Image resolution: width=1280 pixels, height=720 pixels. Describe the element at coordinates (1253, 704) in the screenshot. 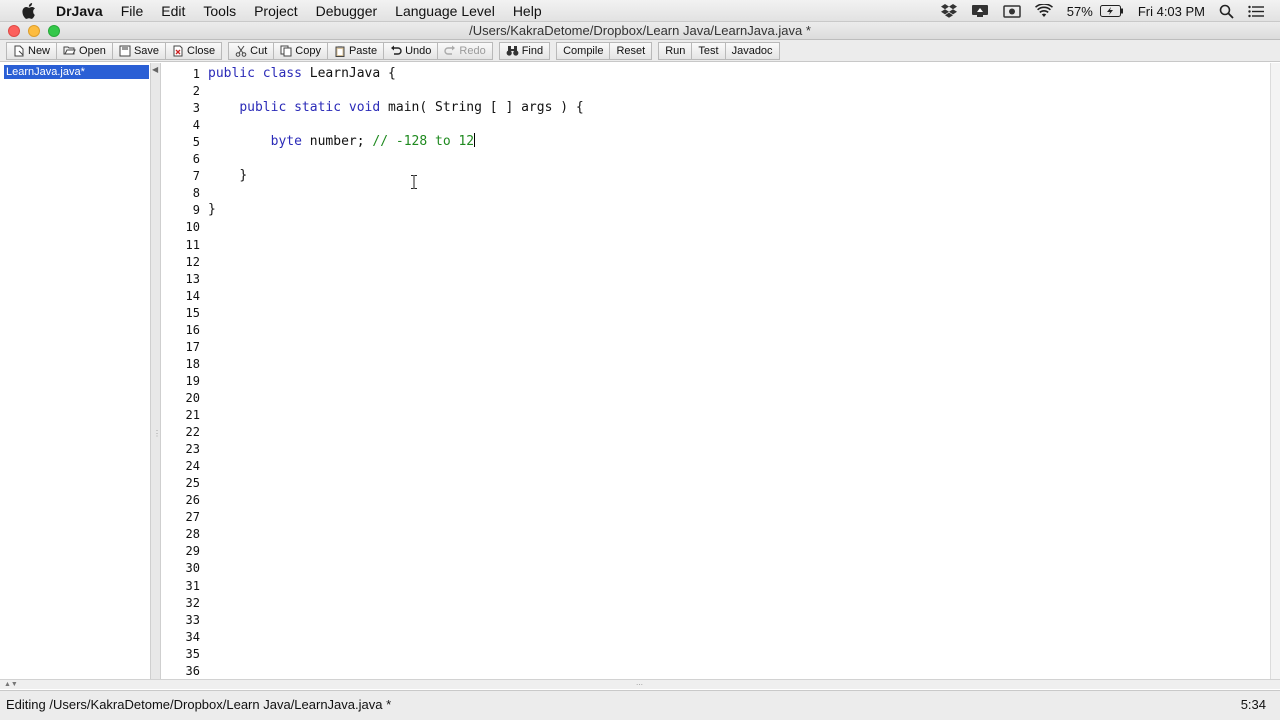

I see `cursor-position: 5:34` at that location.